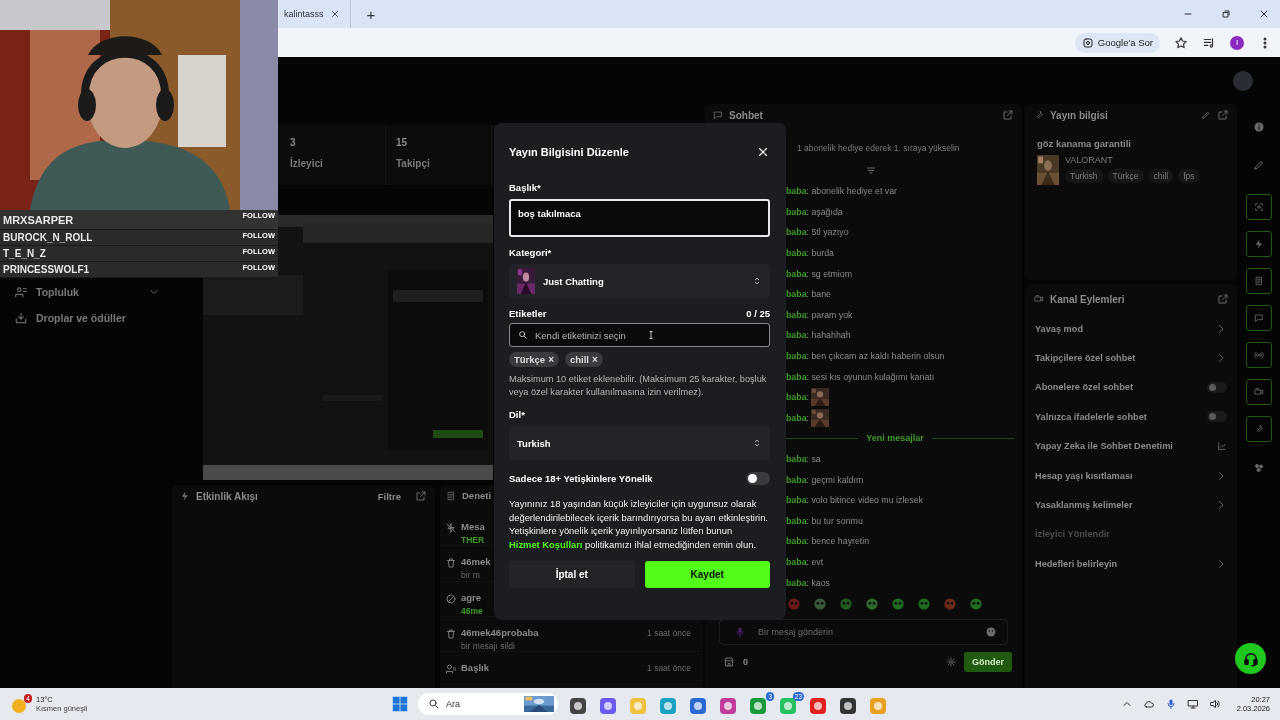 The height and width of the screenshot is (720, 1280). Describe the element at coordinates (400, 704) in the screenshot. I see `windows-start-icon` at that location.